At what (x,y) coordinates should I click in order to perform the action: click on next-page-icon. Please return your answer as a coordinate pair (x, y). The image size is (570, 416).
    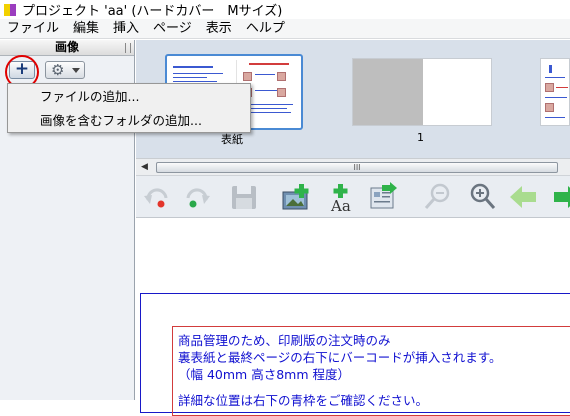
    Looking at the image, I should click on (560, 197).